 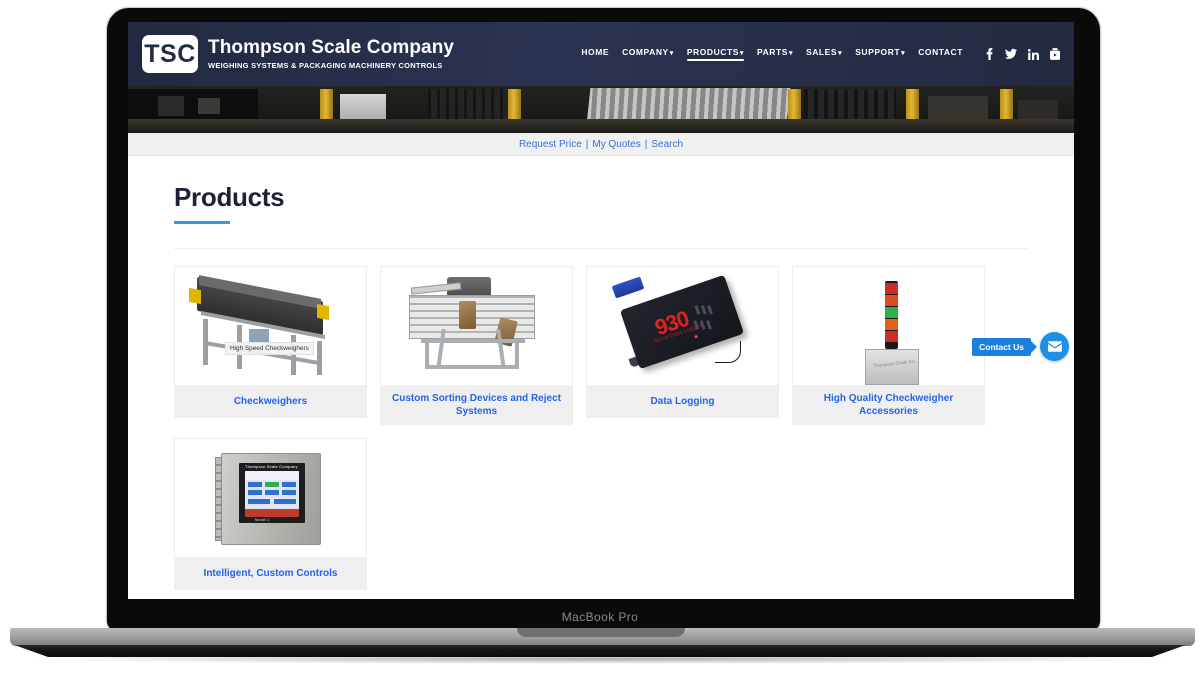 What do you see at coordinates (270, 573) in the screenshot?
I see `product-card-title: Intelligent, Custom Controls` at bounding box center [270, 573].